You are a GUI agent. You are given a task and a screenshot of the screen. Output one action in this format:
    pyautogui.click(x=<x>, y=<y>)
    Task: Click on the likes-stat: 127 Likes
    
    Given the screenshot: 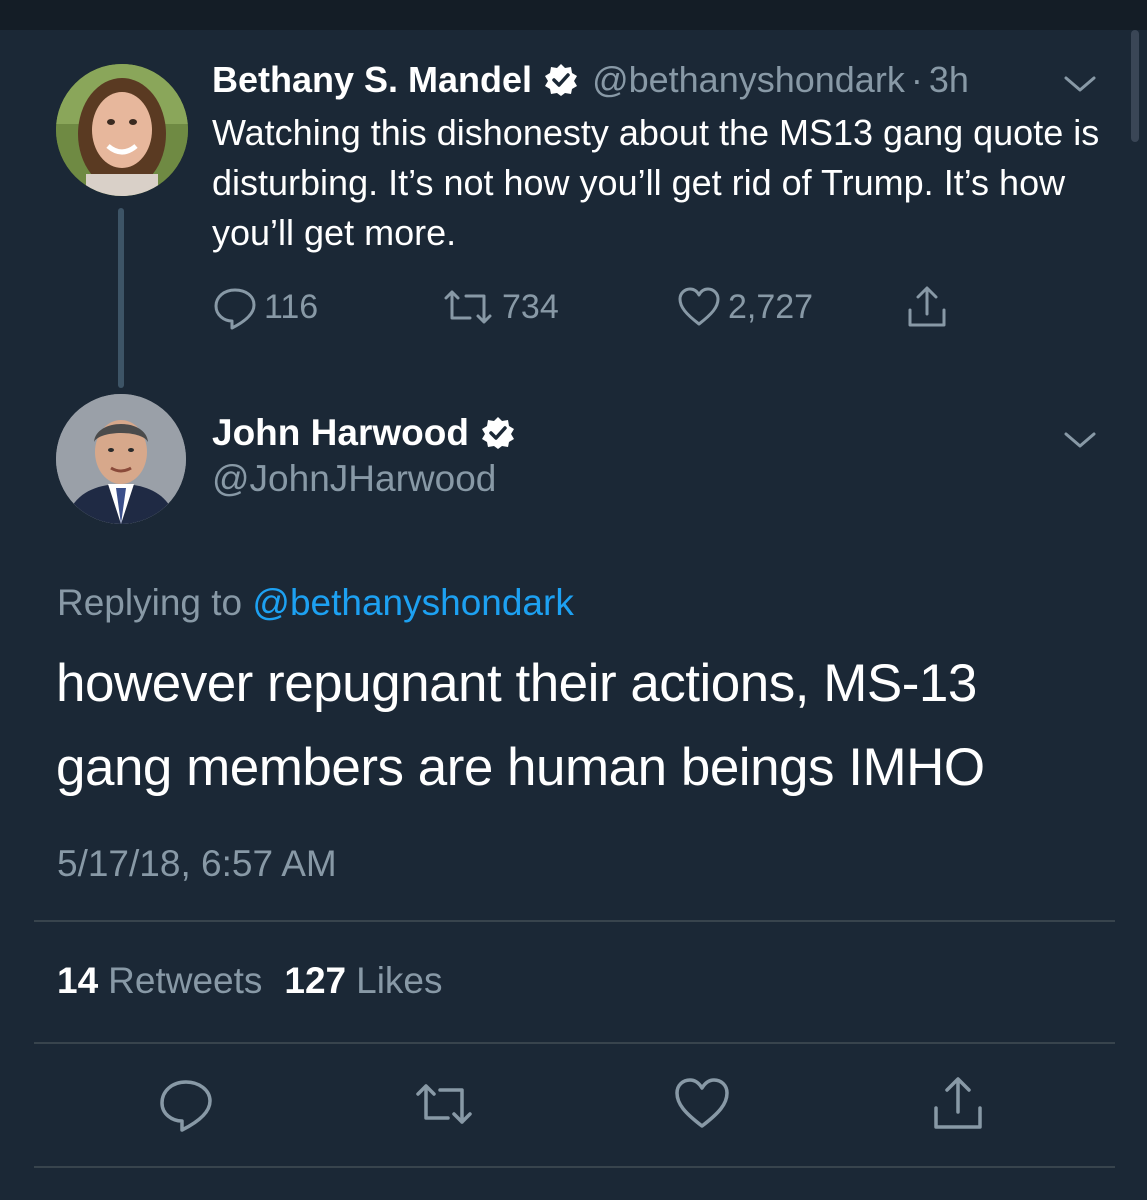 What is the action you would take?
    pyautogui.click(x=363, y=981)
    